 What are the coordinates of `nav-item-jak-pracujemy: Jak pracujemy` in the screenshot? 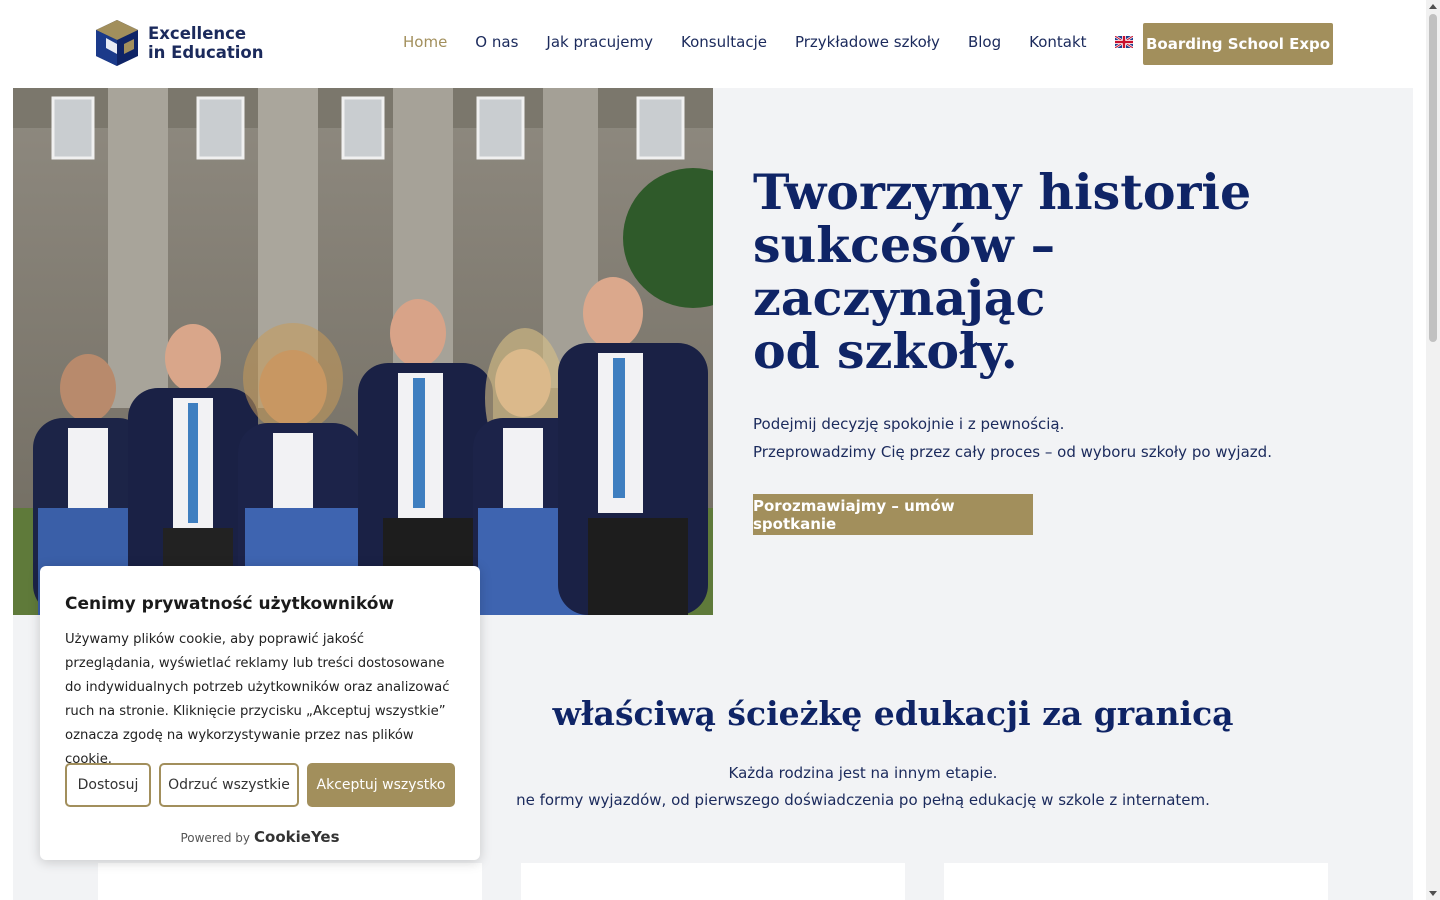 It's located at (599, 42).